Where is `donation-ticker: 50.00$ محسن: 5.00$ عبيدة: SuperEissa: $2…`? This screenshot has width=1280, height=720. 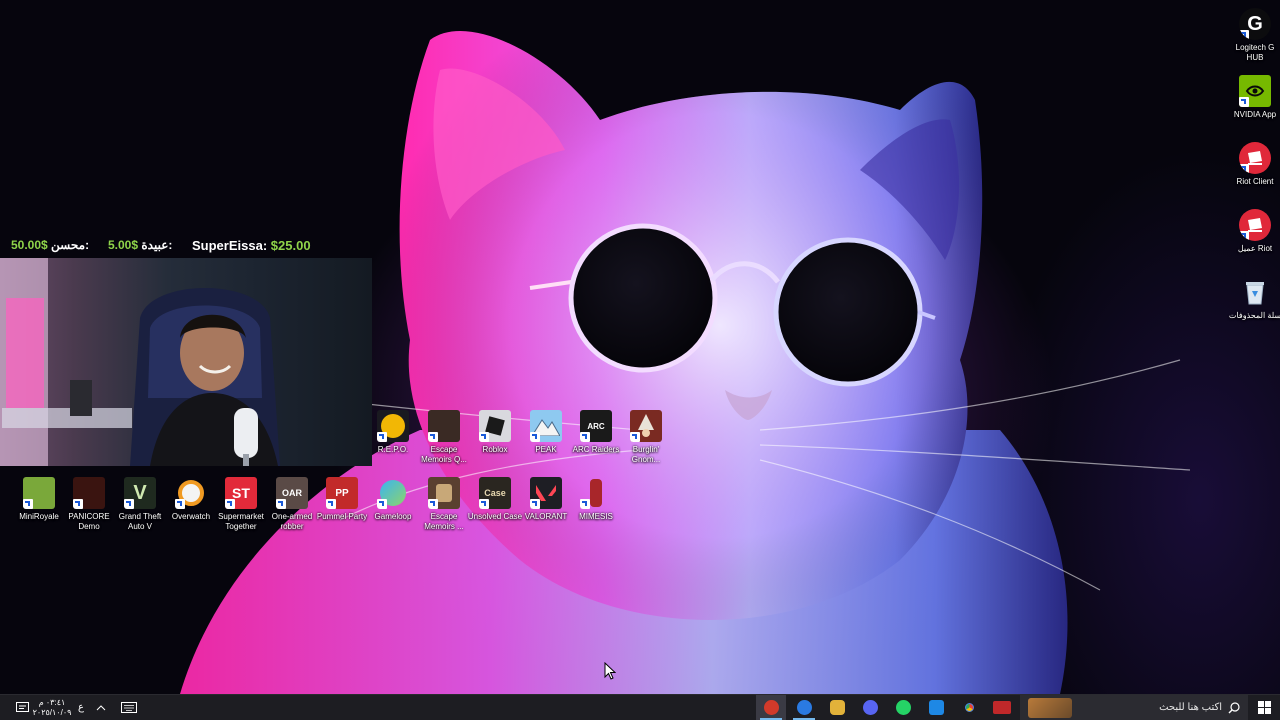
donation-ticker: 50.00$ محسن: 5.00$ عبيدة: SuperEissa: $2… is located at coordinates (186, 246).